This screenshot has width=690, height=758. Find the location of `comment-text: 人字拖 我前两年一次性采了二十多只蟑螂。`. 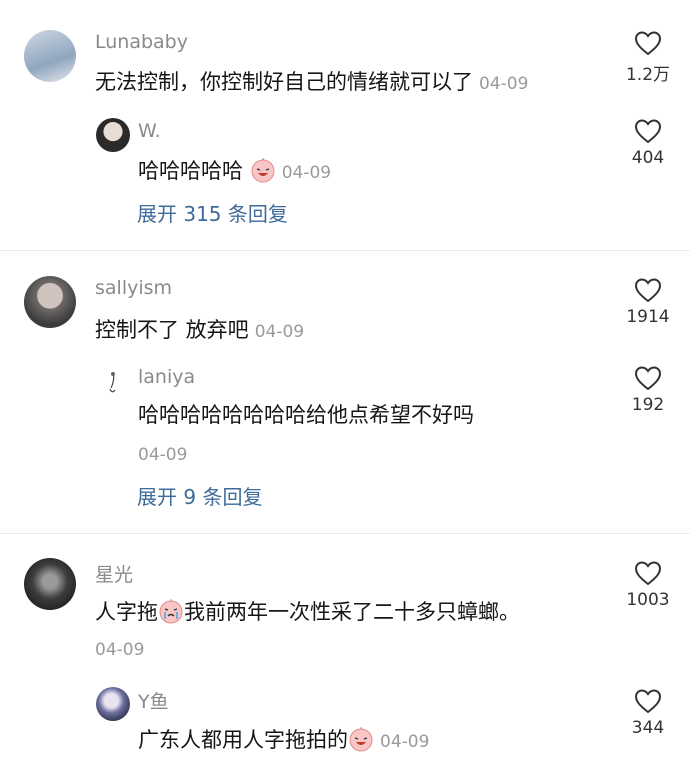

comment-text: 人字拖 我前两年一次性采了二十多只蟑螂。 is located at coordinates (307, 611).